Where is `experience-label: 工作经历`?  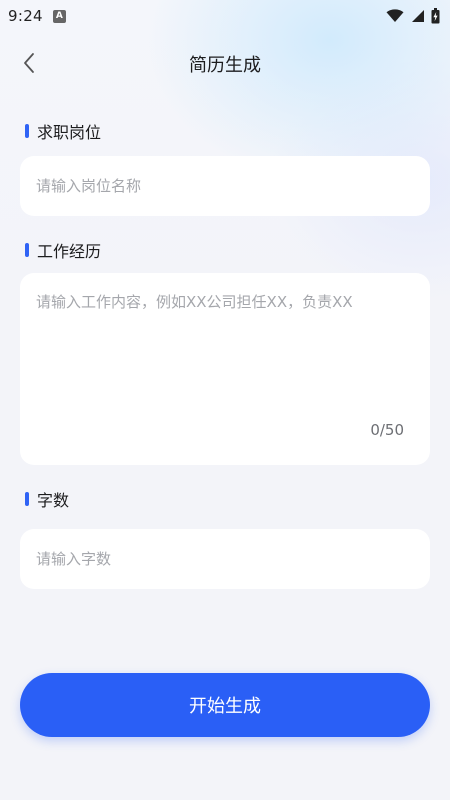 experience-label: 工作经历 is located at coordinates (69, 251).